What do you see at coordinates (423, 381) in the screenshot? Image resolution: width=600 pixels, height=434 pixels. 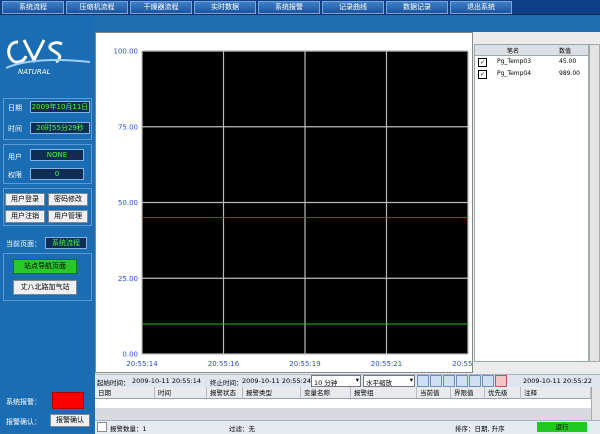 I see `zoom-in-icon` at bounding box center [423, 381].